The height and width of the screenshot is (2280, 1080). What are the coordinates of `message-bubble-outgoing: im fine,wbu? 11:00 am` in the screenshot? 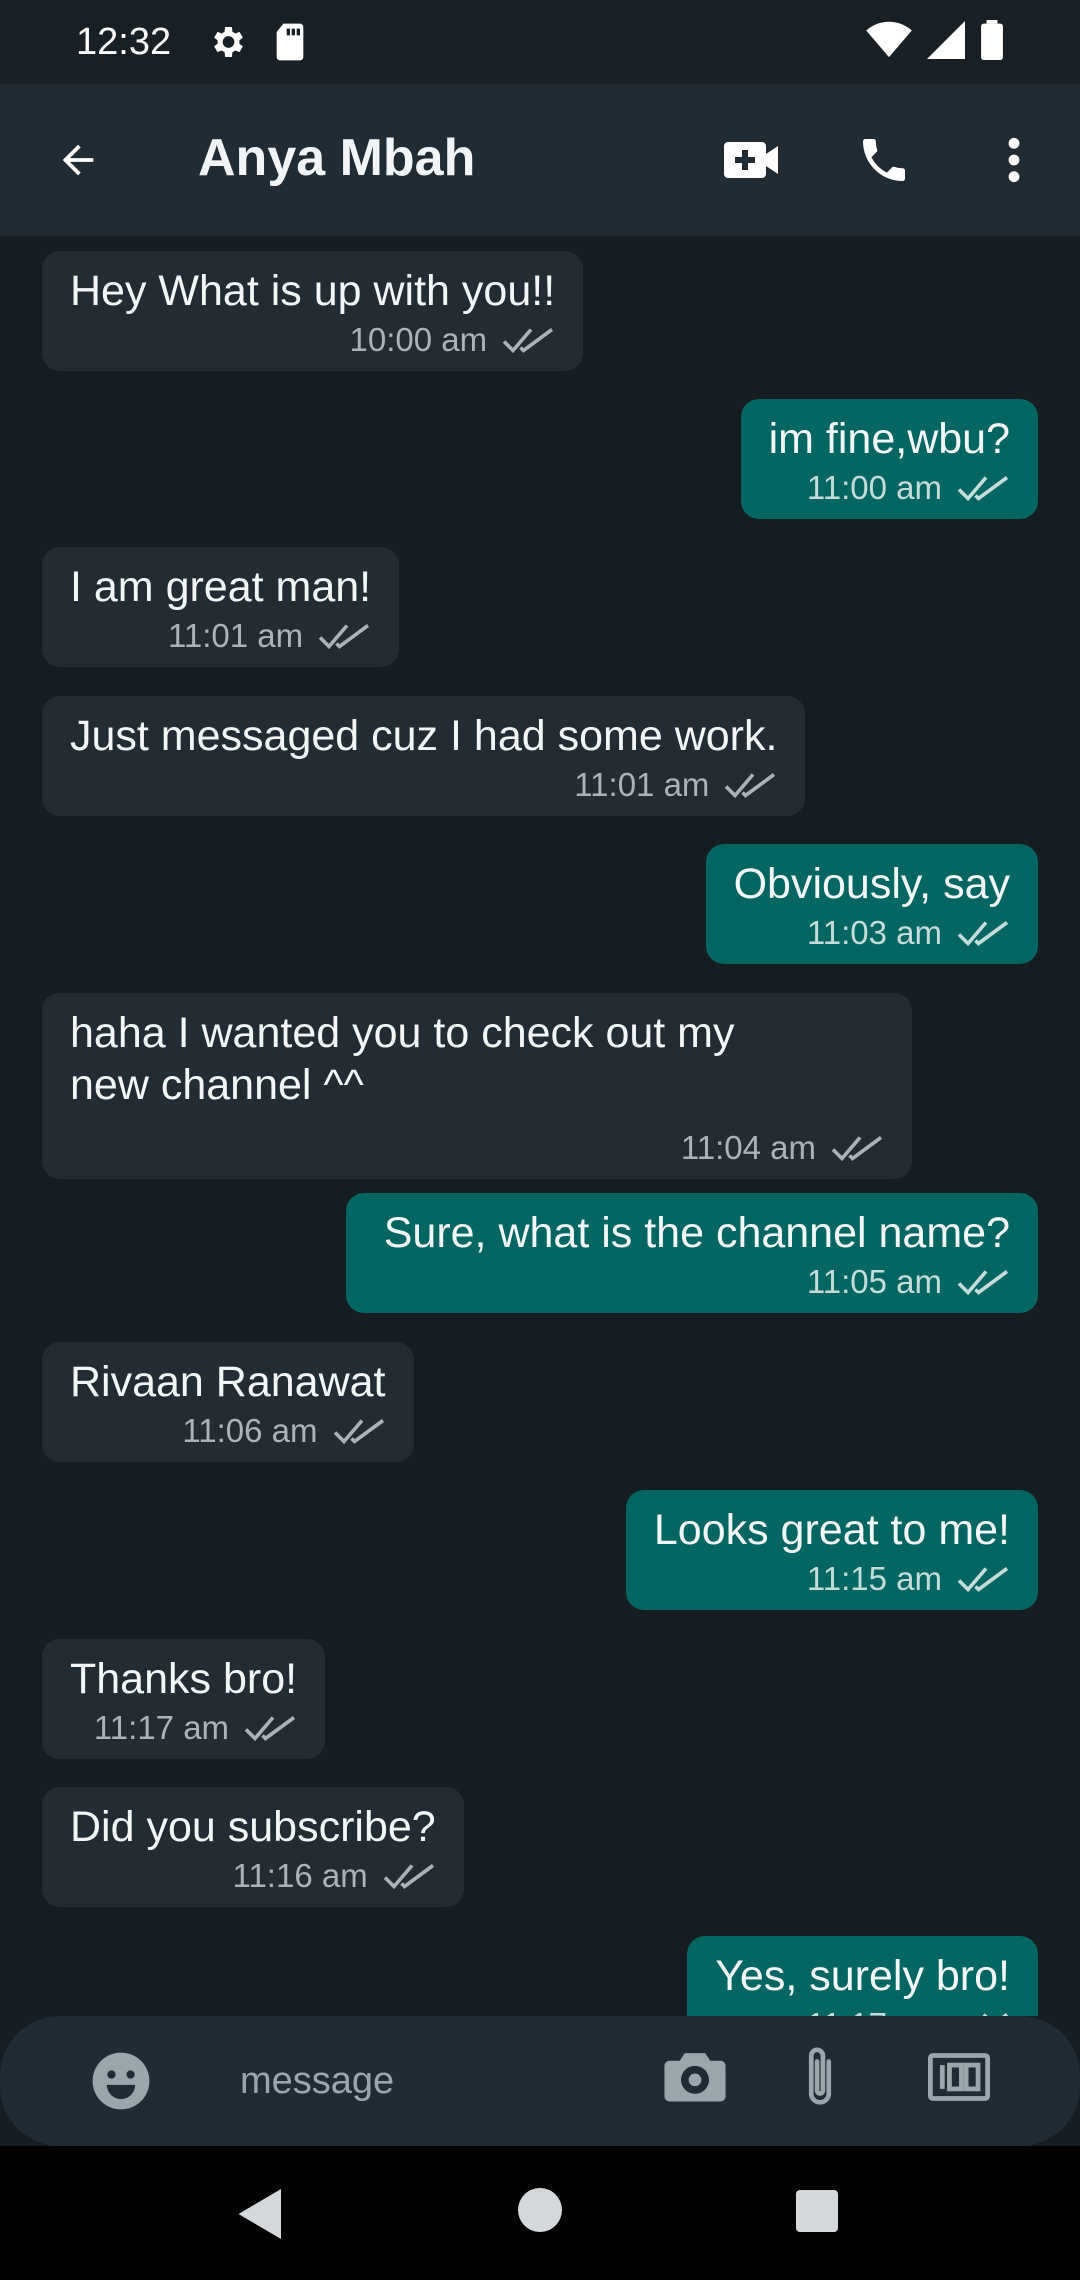 It's located at (889, 459).